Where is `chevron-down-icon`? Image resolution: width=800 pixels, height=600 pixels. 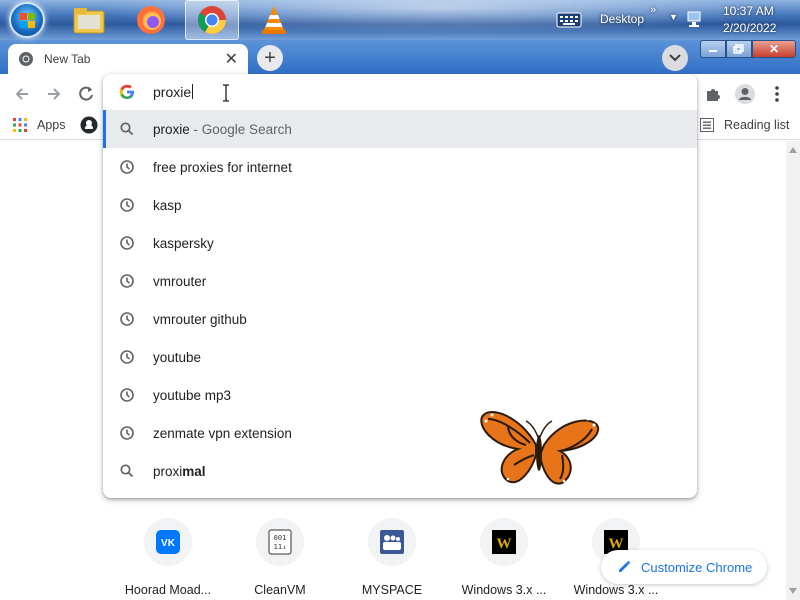
chevron-down-icon is located at coordinates (675, 58).